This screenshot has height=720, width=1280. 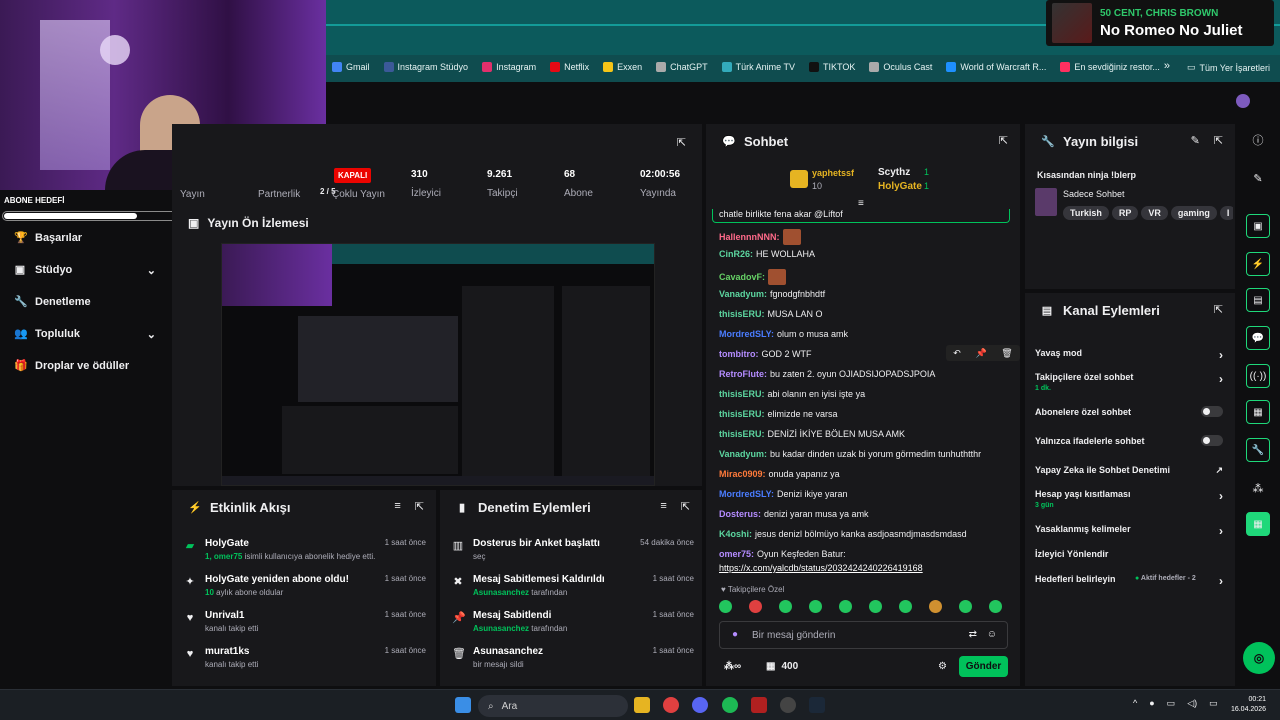 I want to click on avatar, so click(x=1243, y=101).